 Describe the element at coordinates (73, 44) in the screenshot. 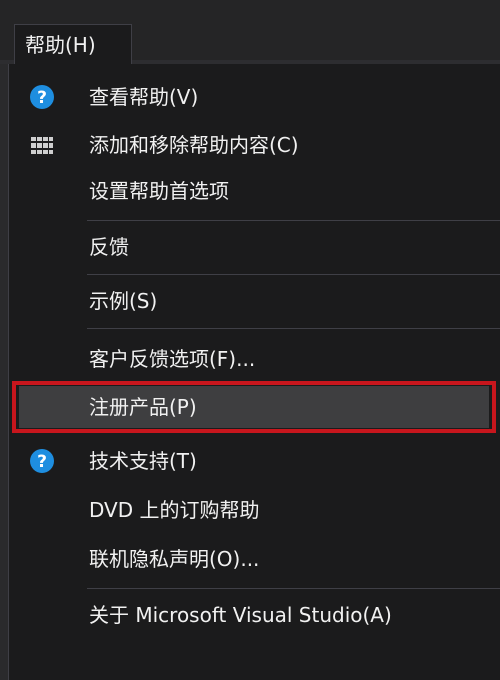

I see `menu-help: 帮助(H)` at that location.